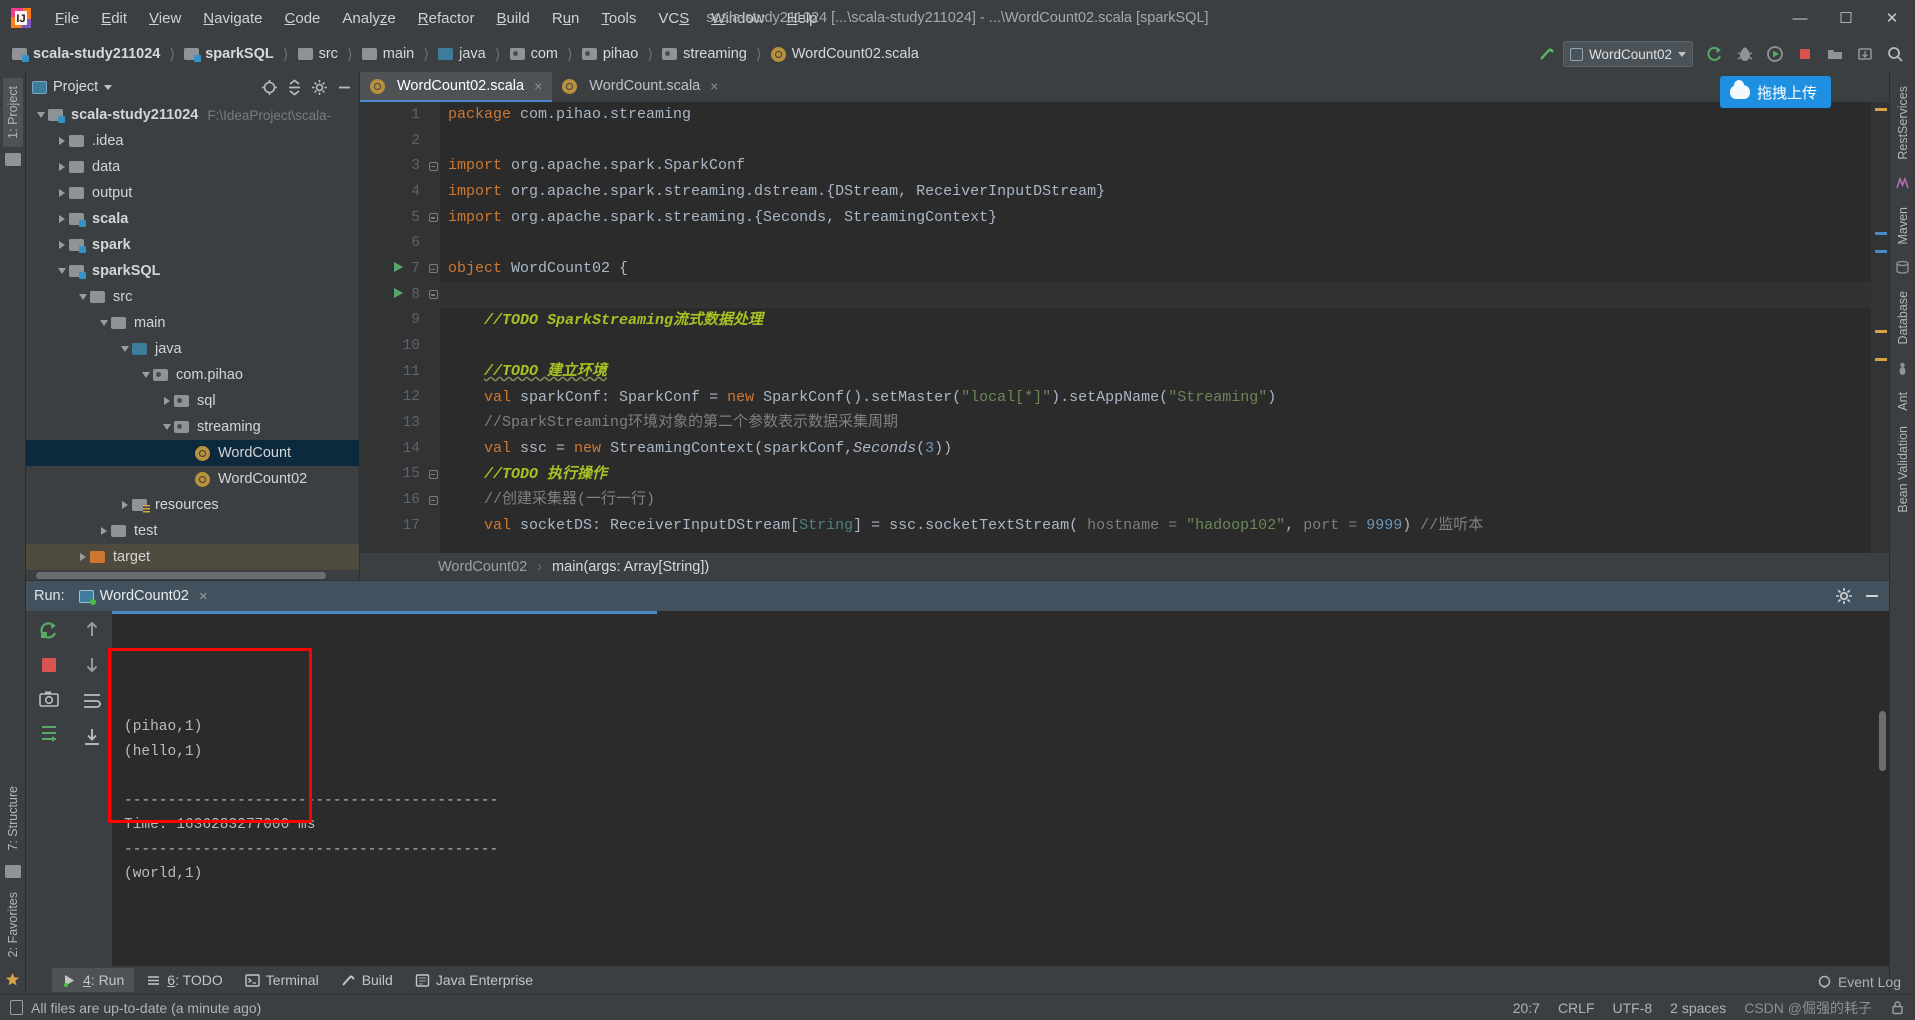 This screenshot has width=1915, height=1020. I want to click on locate-icon, so click(269, 87).